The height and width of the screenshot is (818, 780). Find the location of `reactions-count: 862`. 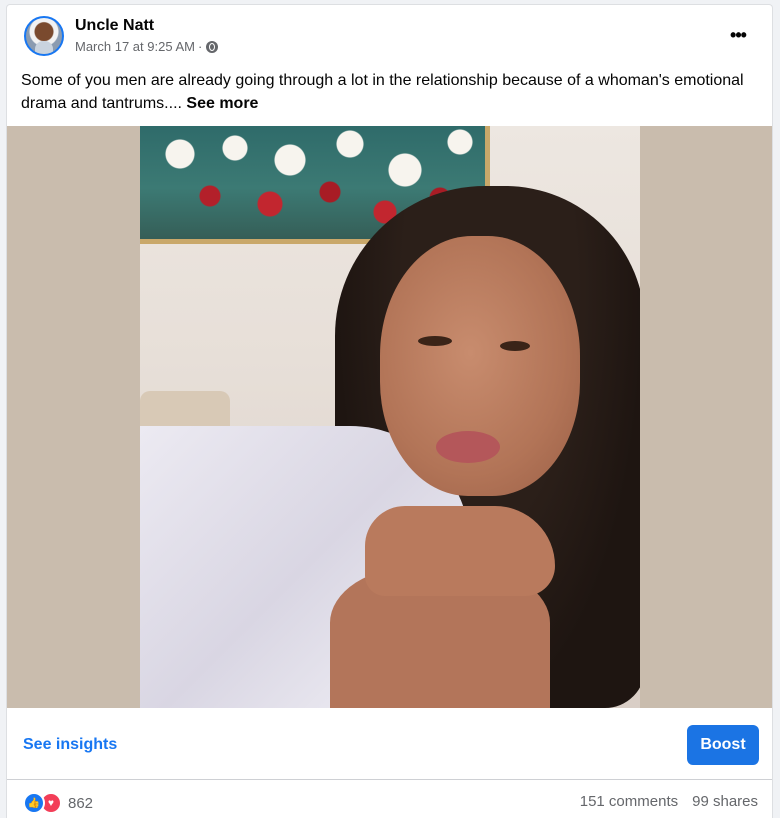

reactions-count: 862 is located at coordinates (81, 803).